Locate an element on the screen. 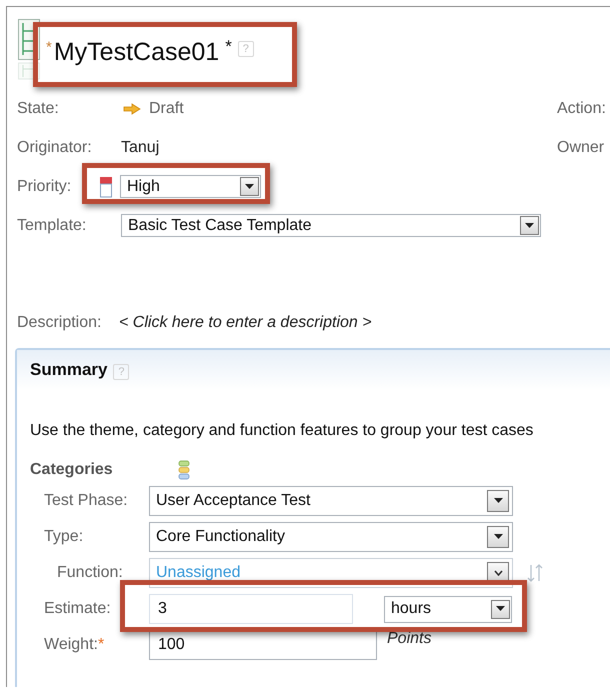 The height and width of the screenshot is (688, 610). dropdown-value: Unassigned is located at coordinates (198, 573).